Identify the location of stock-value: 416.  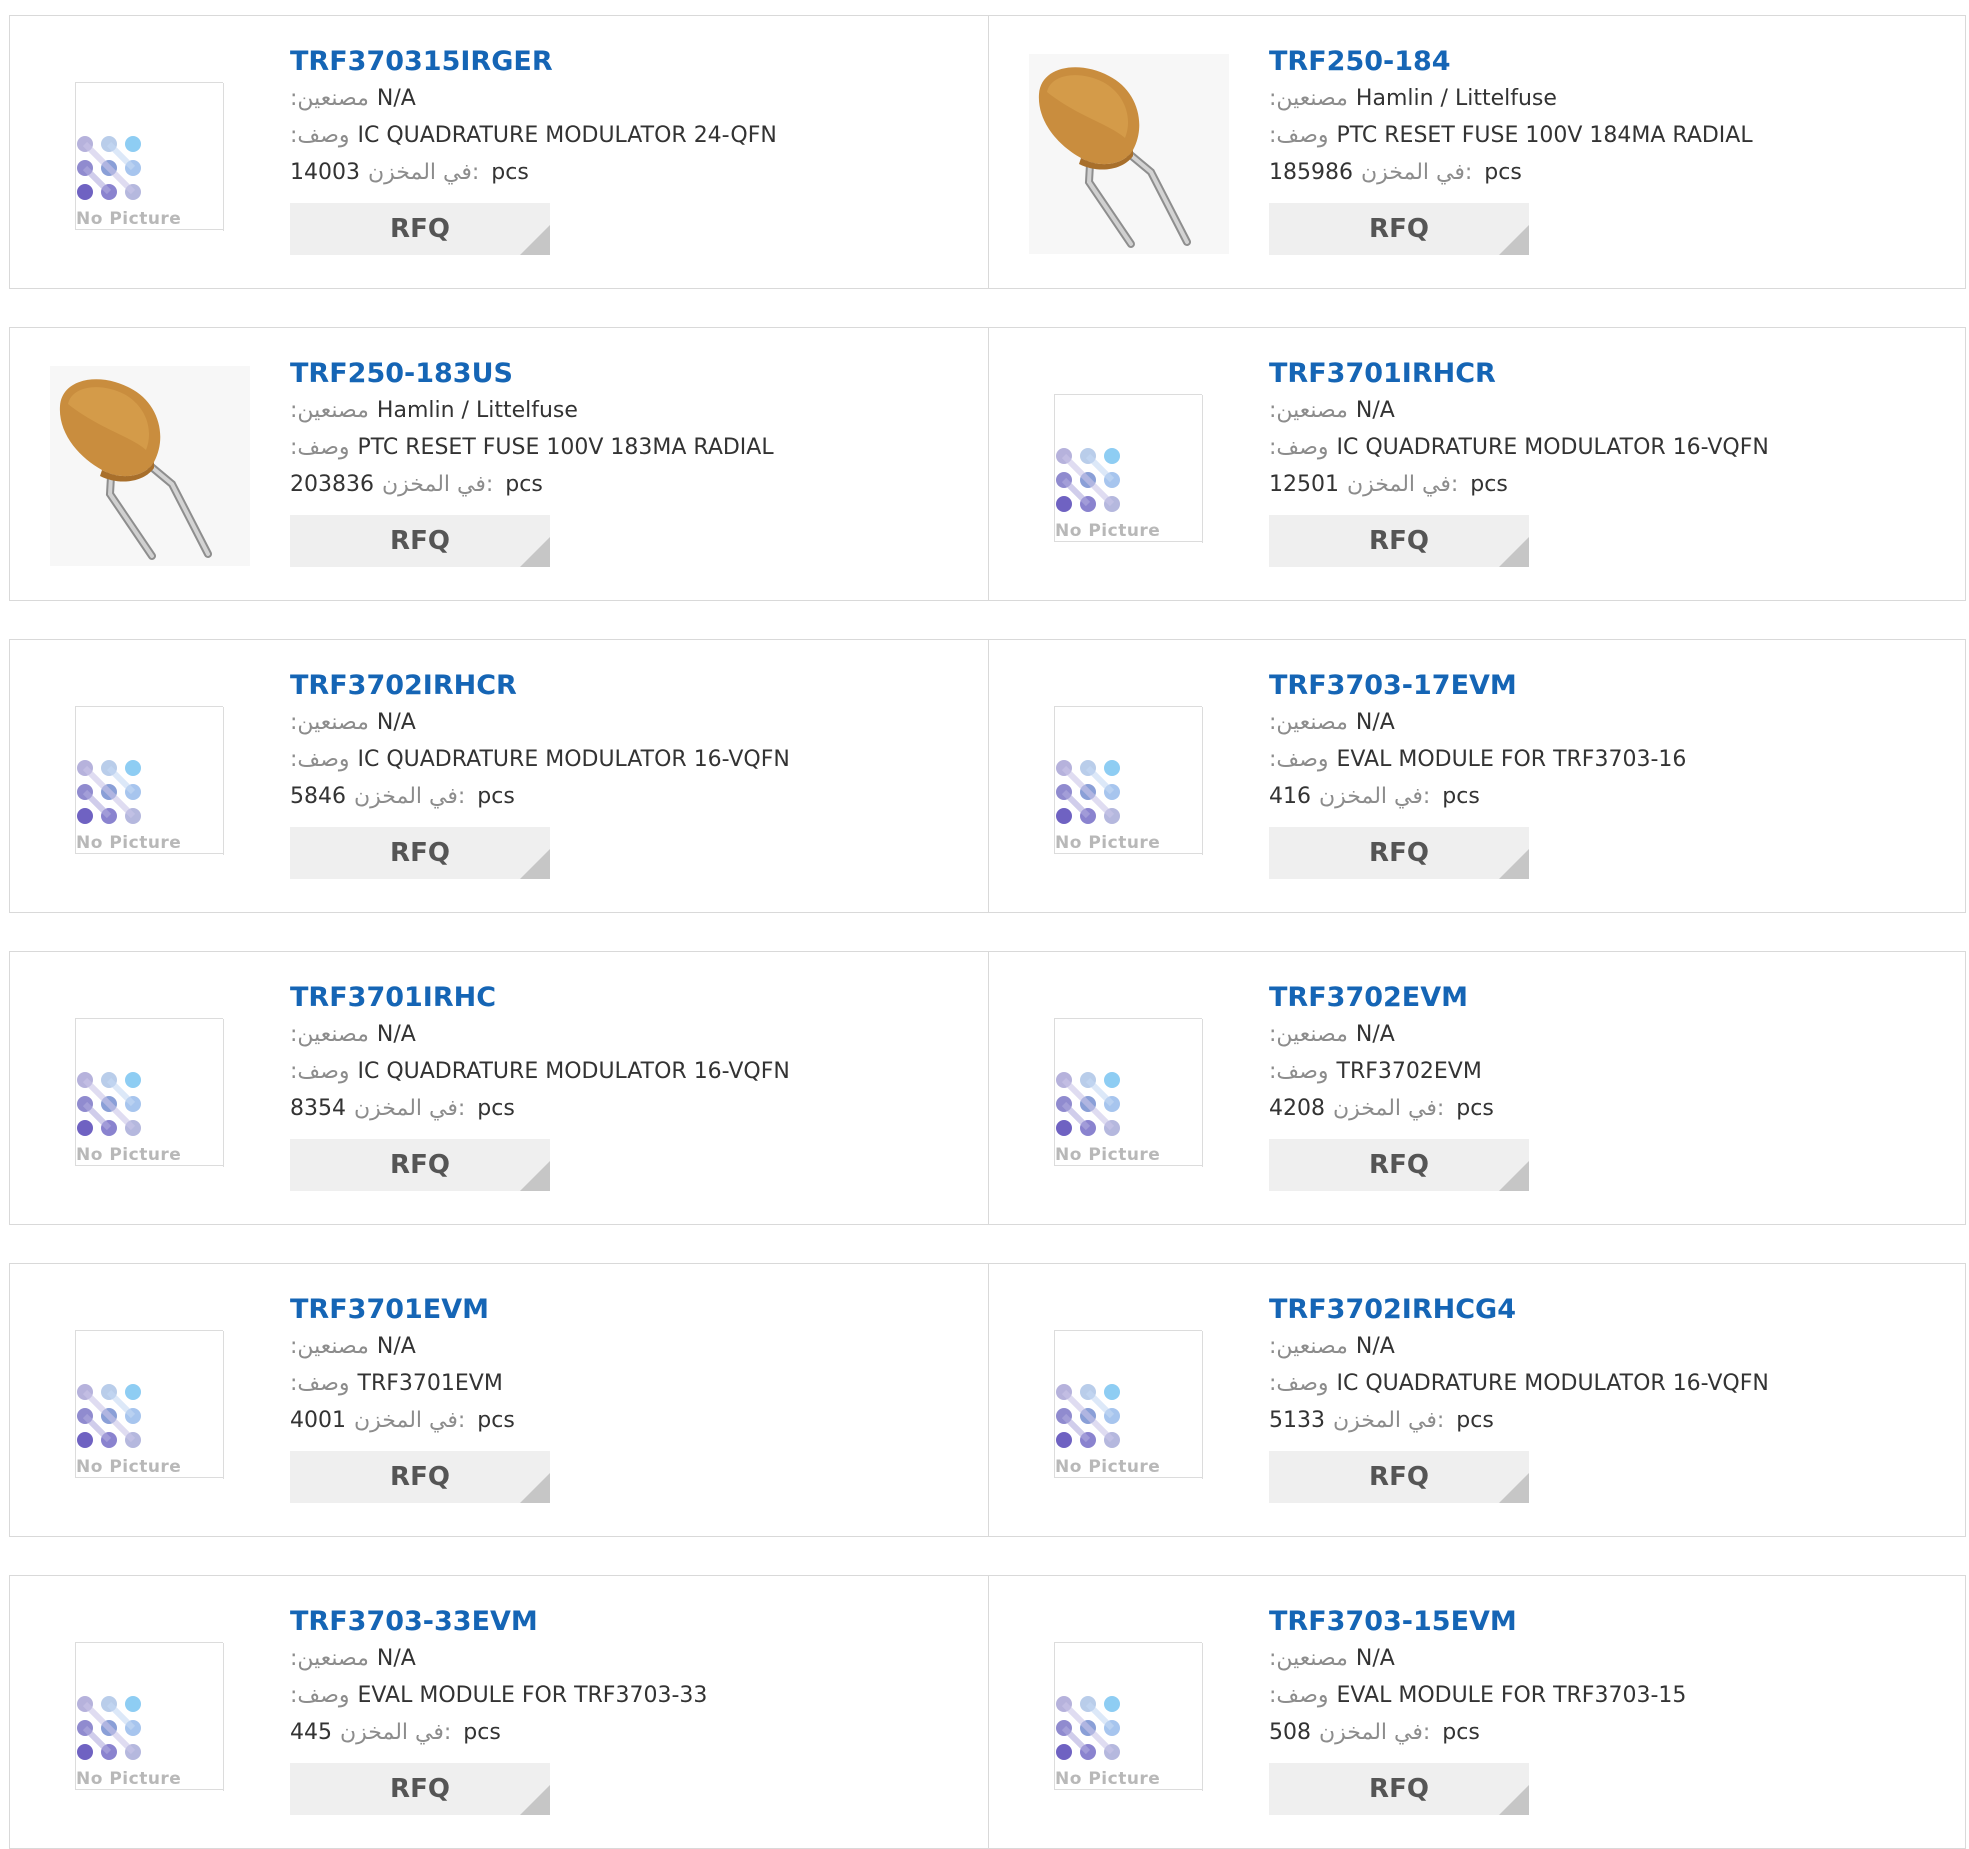
(1290, 796).